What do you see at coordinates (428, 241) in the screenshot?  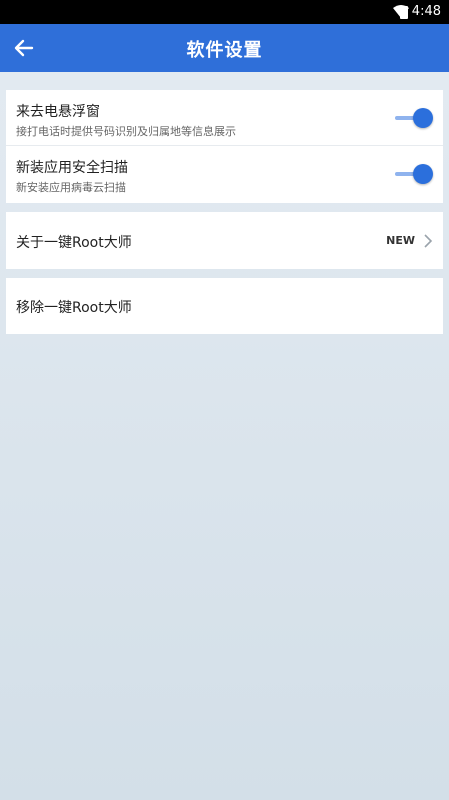 I see `chevron-right-icon` at bounding box center [428, 241].